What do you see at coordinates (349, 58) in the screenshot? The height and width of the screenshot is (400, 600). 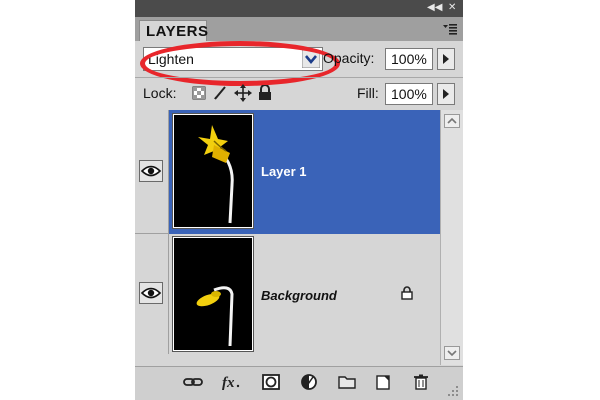 I see `opacity-label: Opacity:` at bounding box center [349, 58].